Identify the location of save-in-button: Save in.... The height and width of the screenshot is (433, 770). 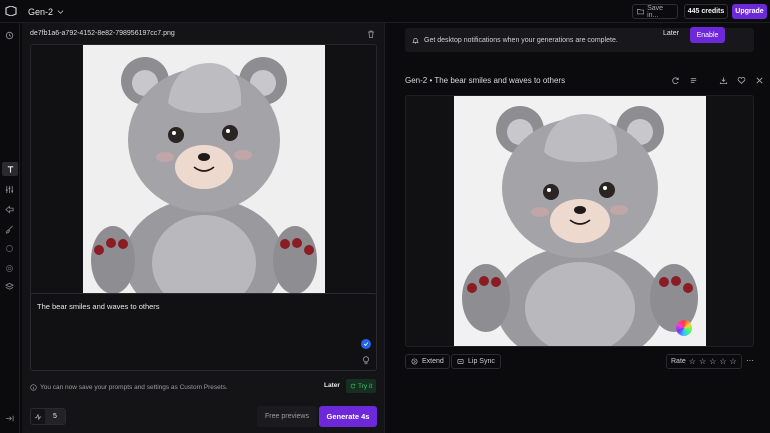
(655, 11).